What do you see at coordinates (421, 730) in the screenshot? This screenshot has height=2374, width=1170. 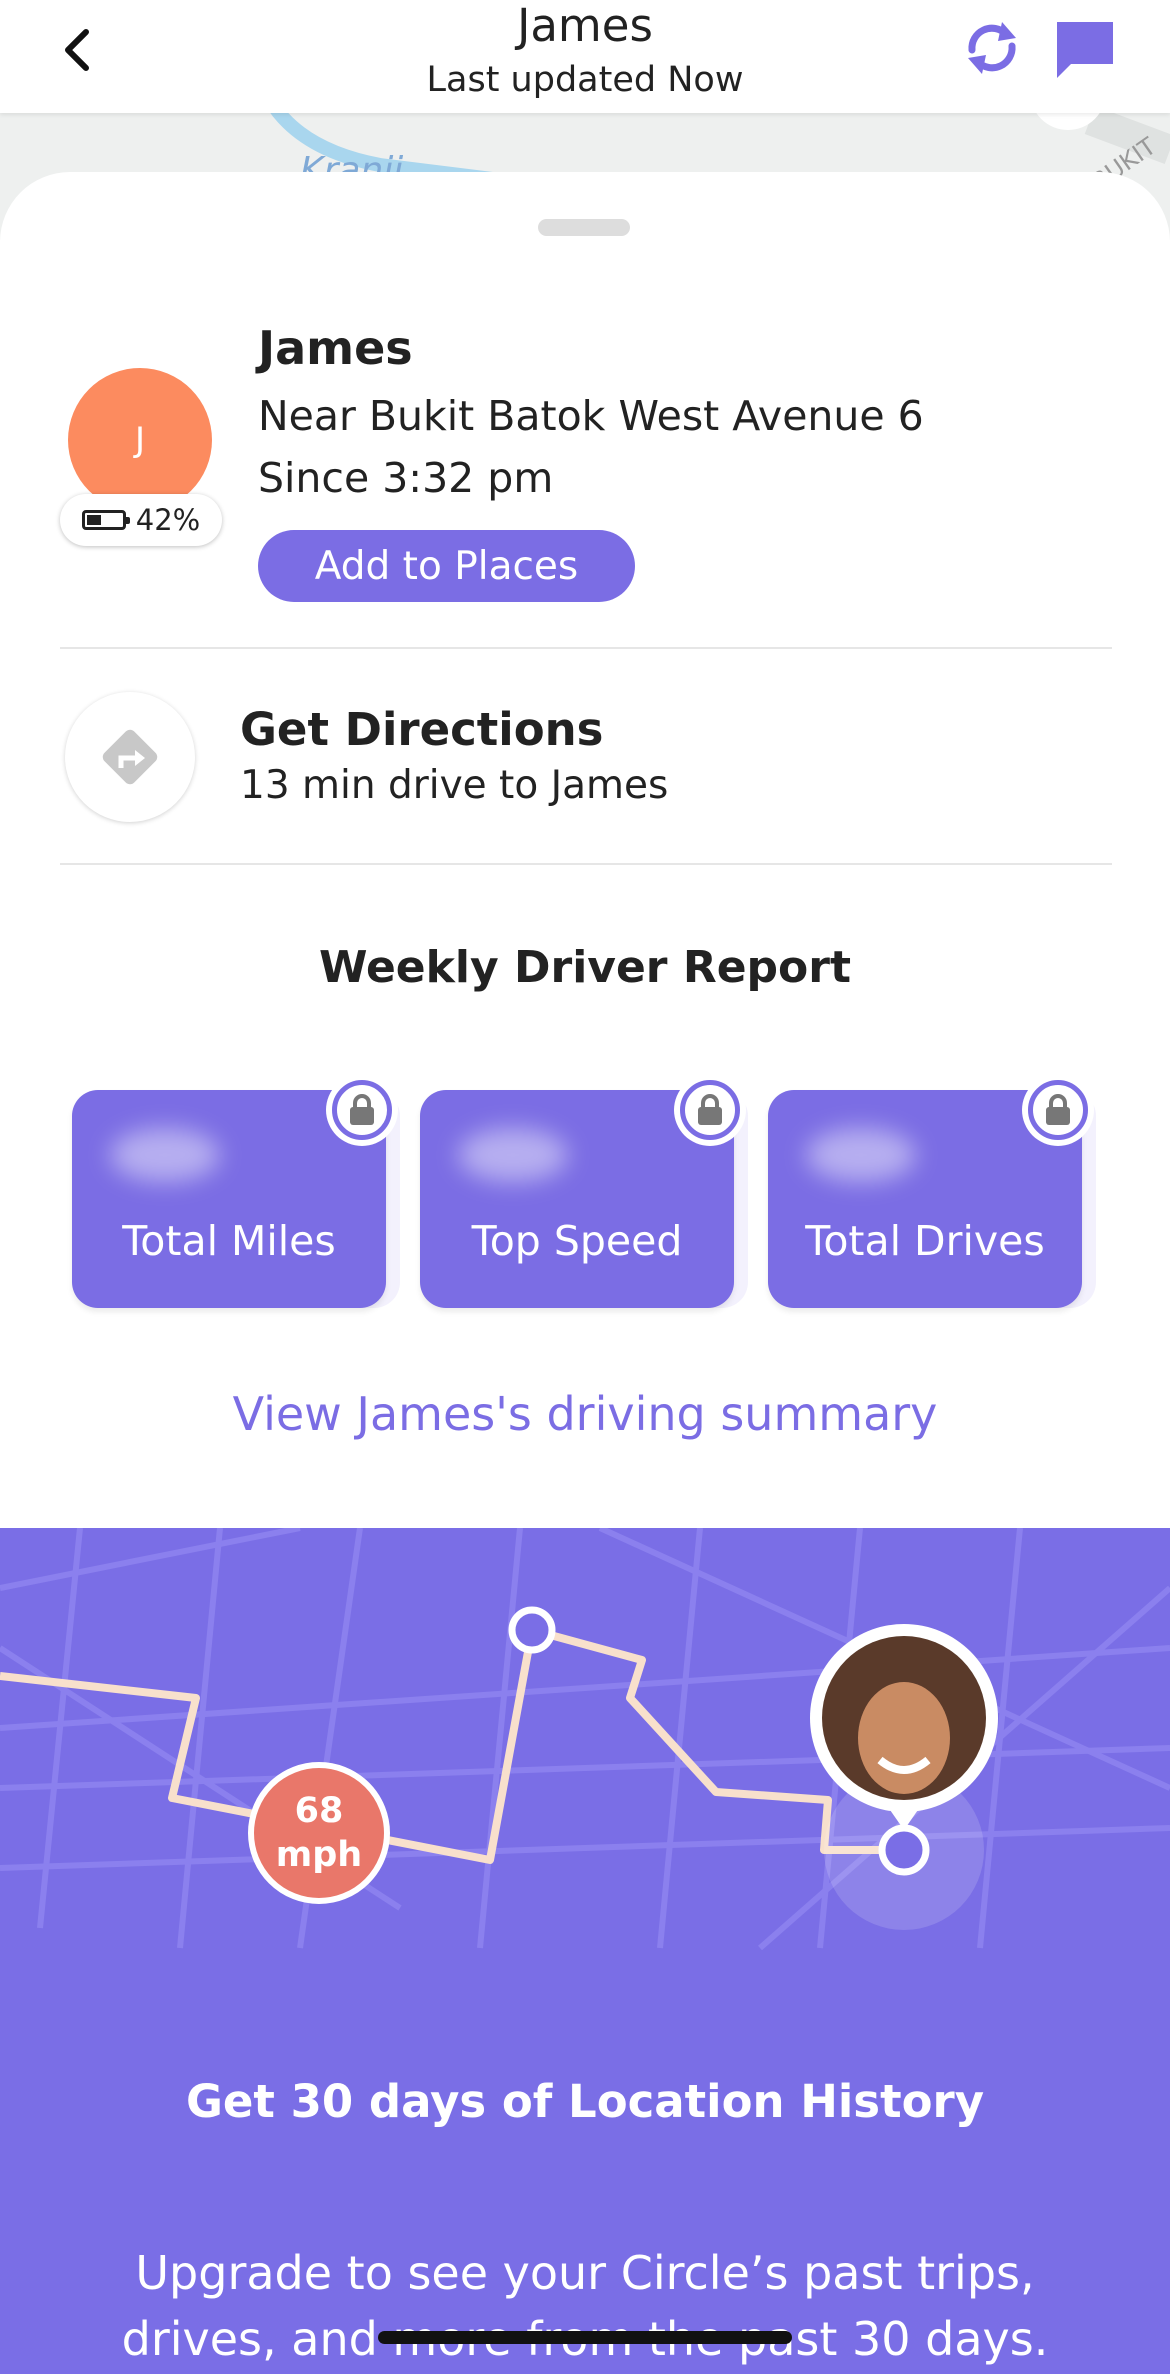 I see `directions-title: Get Directions` at bounding box center [421, 730].